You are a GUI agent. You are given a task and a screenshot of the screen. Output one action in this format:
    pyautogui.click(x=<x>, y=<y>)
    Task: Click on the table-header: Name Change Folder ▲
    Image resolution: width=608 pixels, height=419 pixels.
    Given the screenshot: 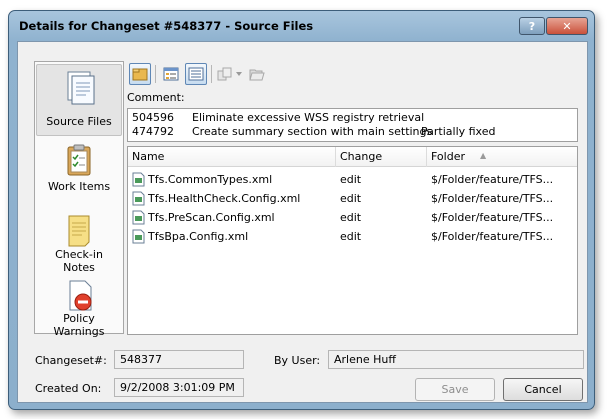 What is the action you would take?
    pyautogui.click(x=352, y=157)
    